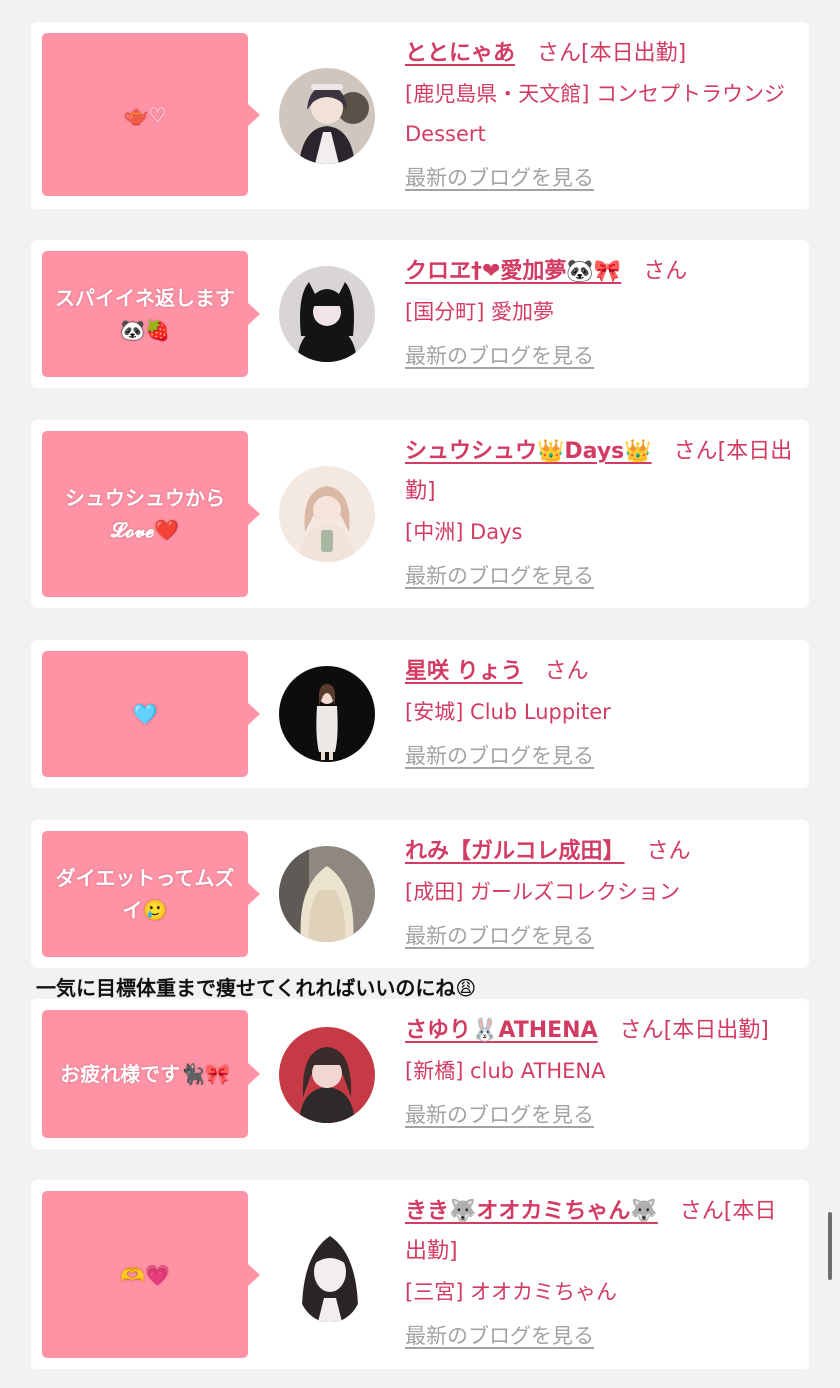 This screenshot has height=1388, width=840. I want to click on shop-label: [鹿児島県・天文館] コンセプトラウンジ Dessert, so click(595, 114).